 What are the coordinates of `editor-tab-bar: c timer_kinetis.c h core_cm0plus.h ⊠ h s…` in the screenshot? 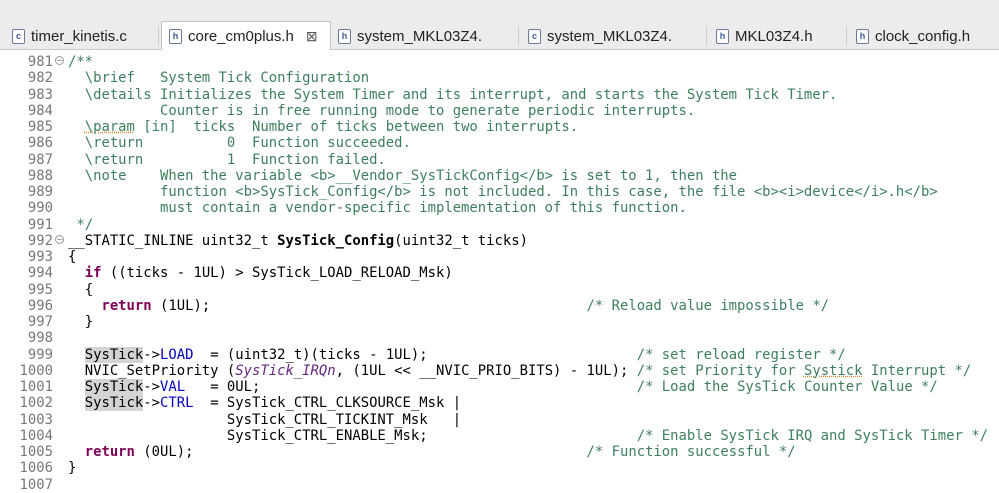 It's located at (499, 25).